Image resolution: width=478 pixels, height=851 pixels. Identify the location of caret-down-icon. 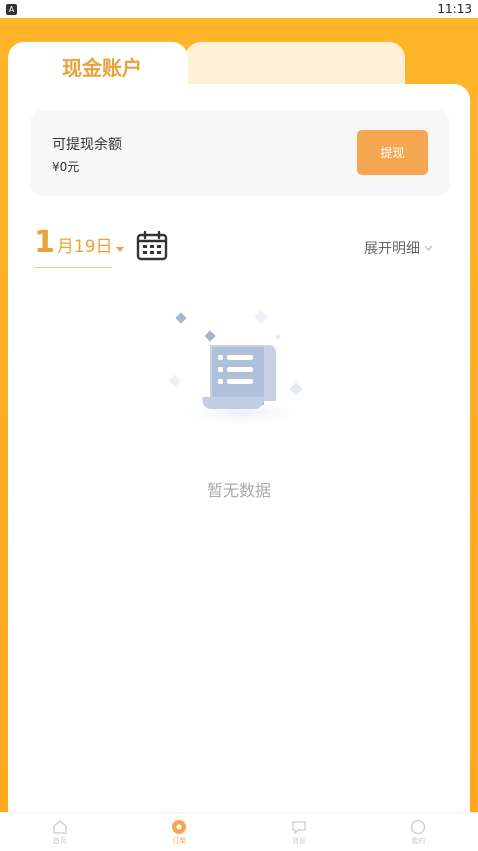
(119, 249).